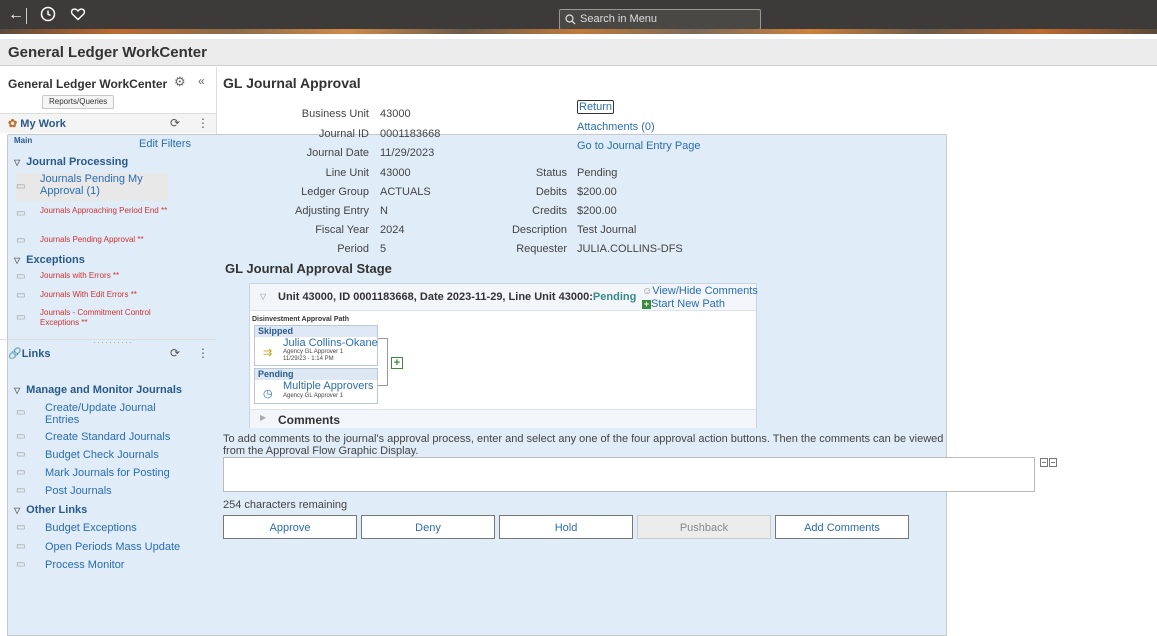  What do you see at coordinates (29, 354) in the screenshot?
I see `links-label: 🔗Links` at bounding box center [29, 354].